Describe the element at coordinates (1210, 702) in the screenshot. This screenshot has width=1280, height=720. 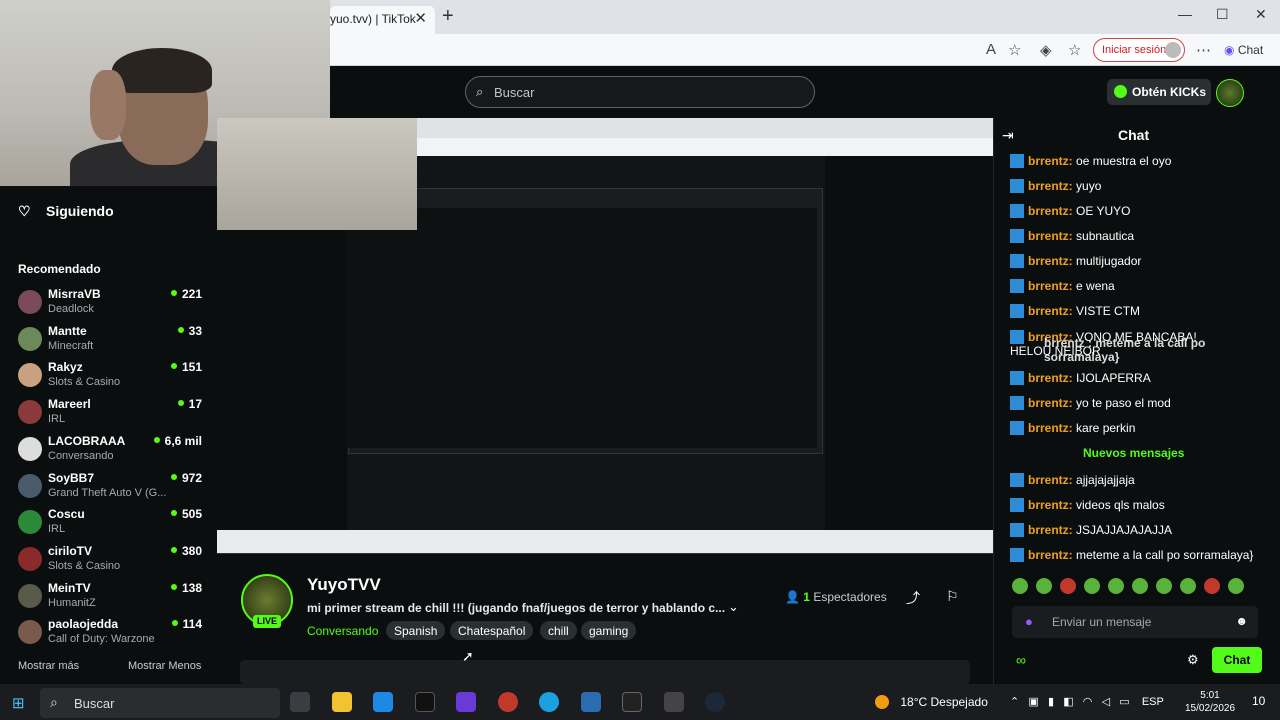
I see `clock: 5:01 15/02/2026` at that location.